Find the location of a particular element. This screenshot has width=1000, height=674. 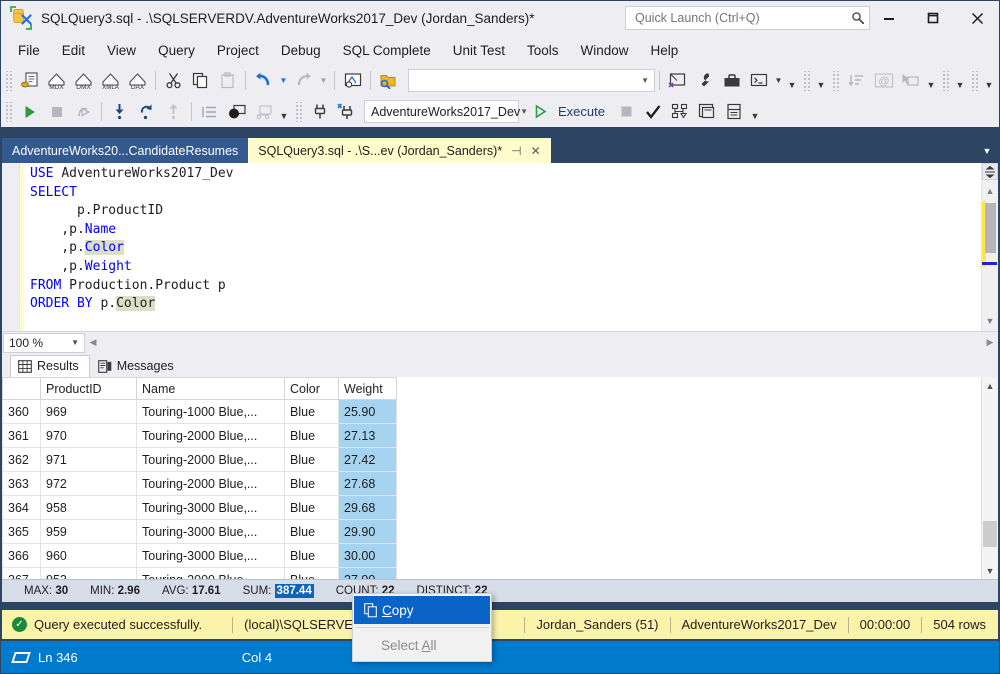

maximize-button is located at coordinates (933, 18).